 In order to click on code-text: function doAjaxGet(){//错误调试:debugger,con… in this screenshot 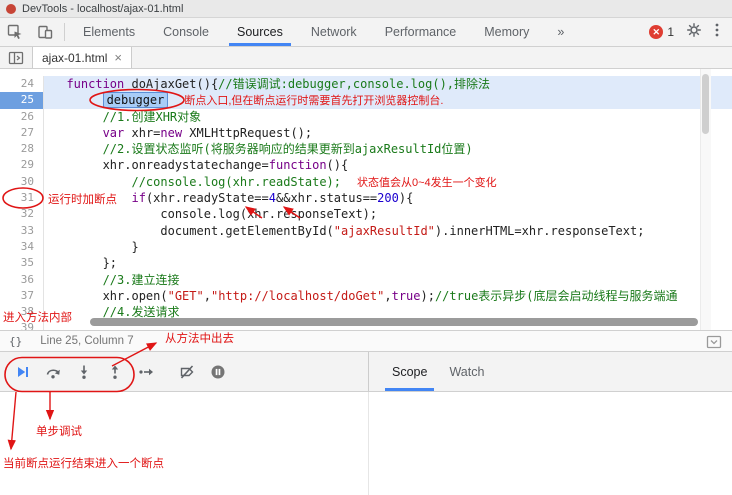, I will do `click(388, 84)`.